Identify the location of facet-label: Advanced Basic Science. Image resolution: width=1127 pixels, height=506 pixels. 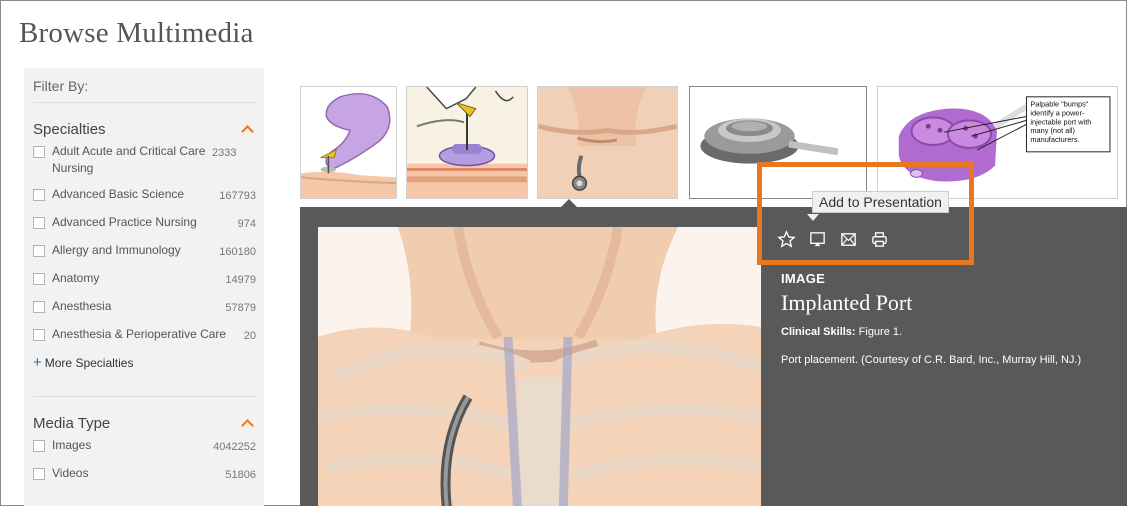
(118, 194).